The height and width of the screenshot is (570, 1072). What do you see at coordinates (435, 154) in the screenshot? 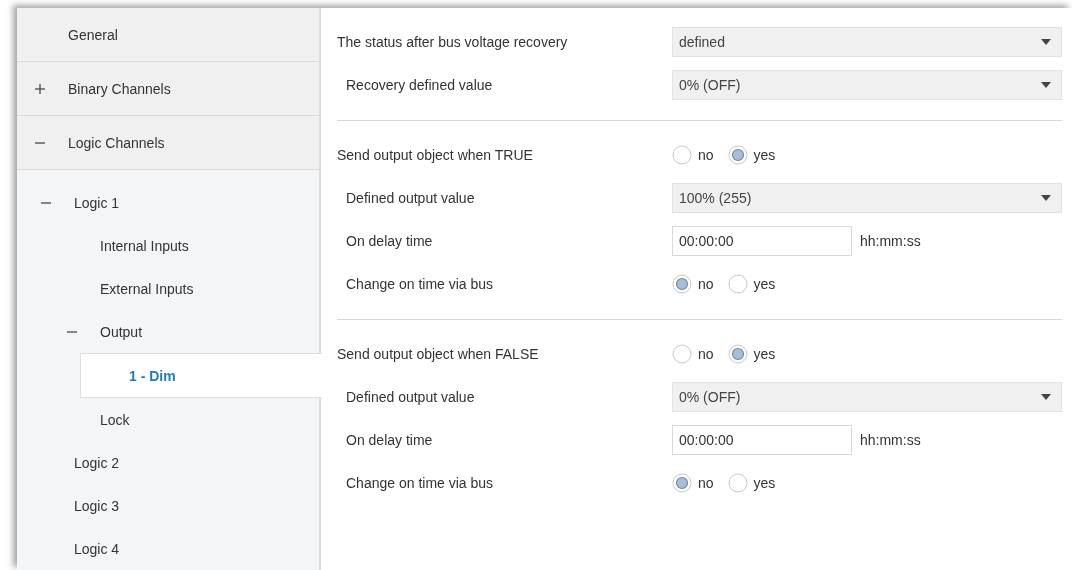
I see `parameter-label: Send output object when TRUE` at bounding box center [435, 154].